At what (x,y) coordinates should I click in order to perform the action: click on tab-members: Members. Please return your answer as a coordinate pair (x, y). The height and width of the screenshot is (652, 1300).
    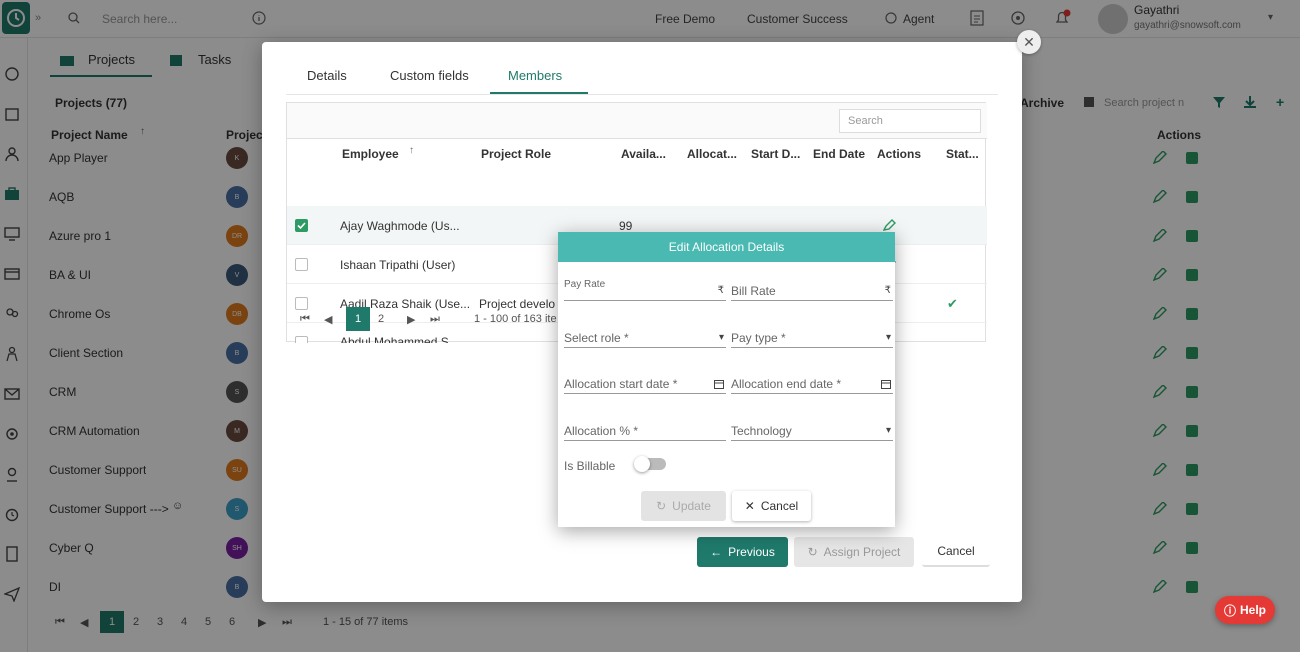
    Looking at the image, I should click on (535, 75).